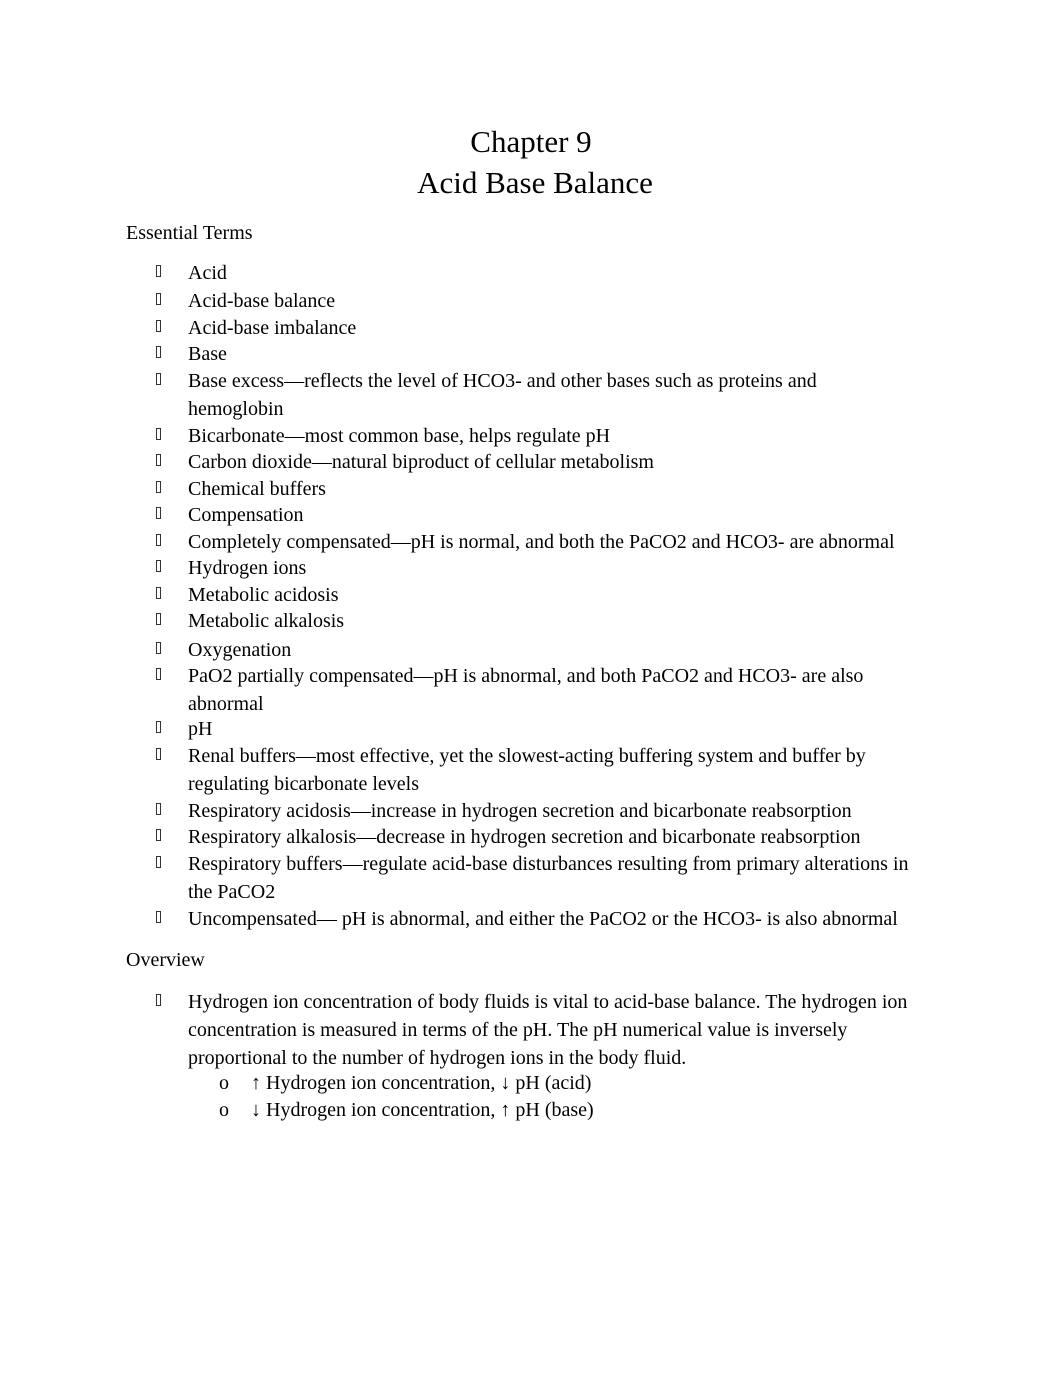 The height and width of the screenshot is (1377, 1062). Describe the element at coordinates (535, 182) in the screenshot. I see `chapter-title: Acid Base Balance` at that location.